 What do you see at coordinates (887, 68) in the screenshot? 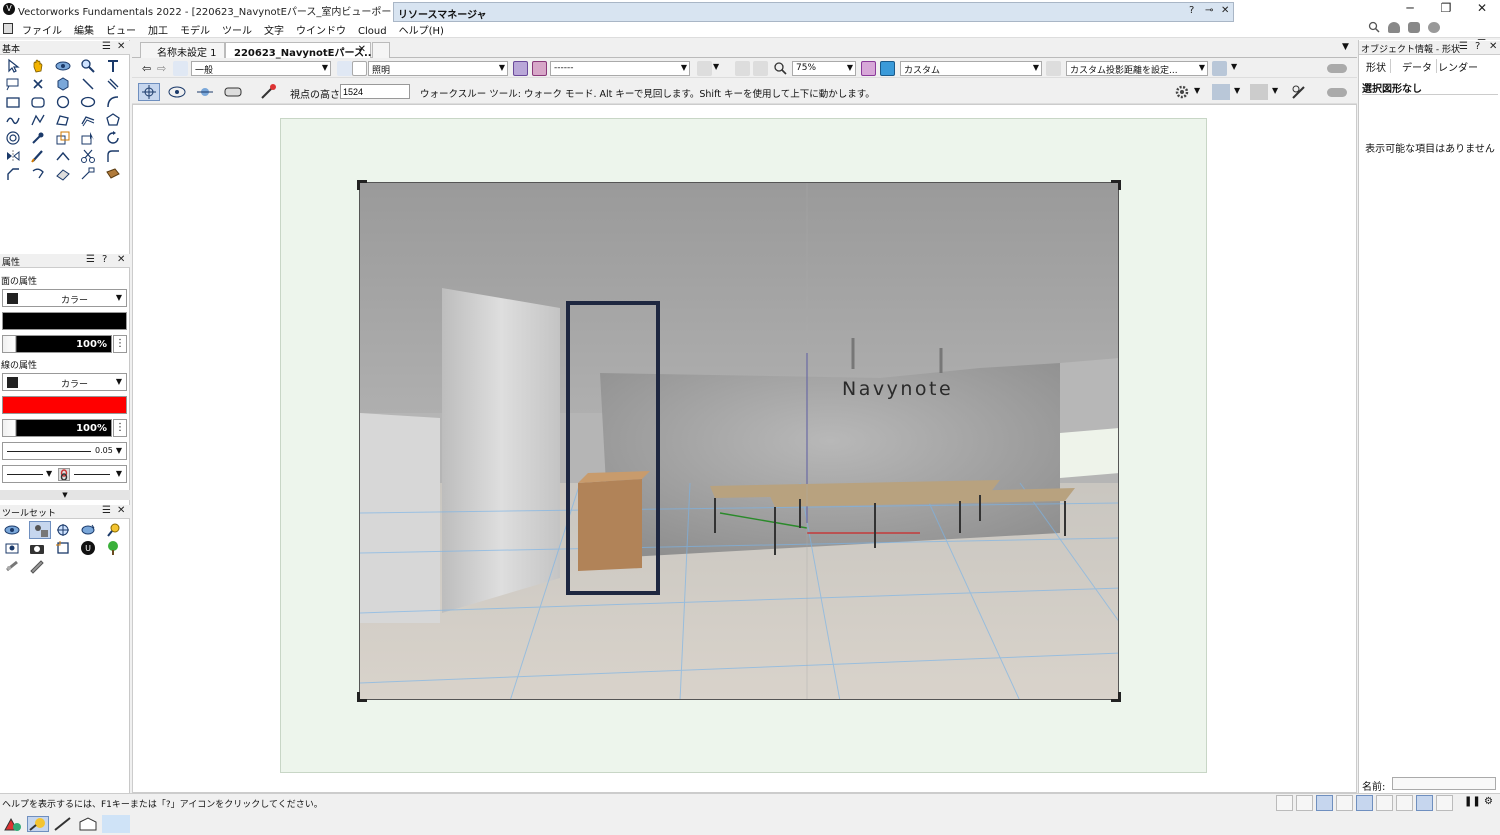
I see `projection-icon` at bounding box center [887, 68].